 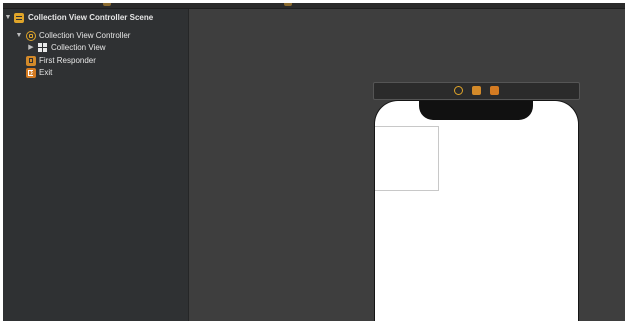 What do you see at coordinates (67, 60) in the screenshot?
I see `outline-item-label: First Responder` at bounding box center [67, 60].